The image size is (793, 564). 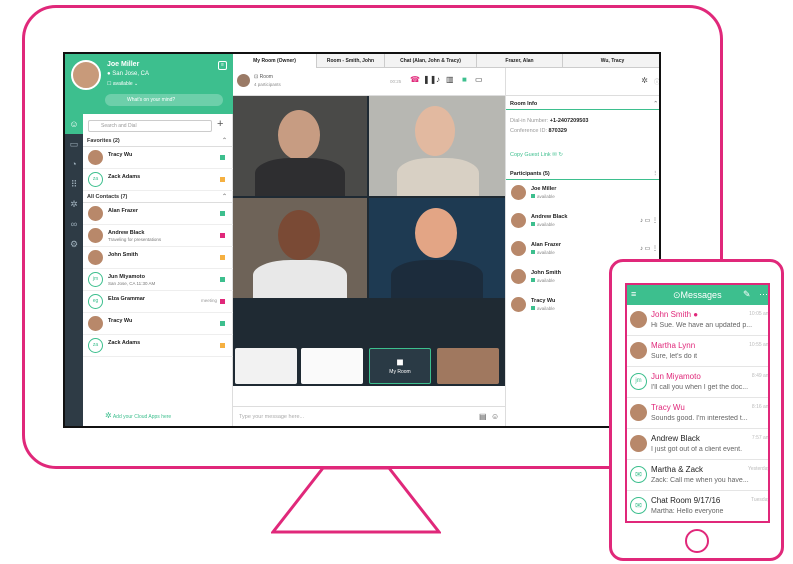 I want to click on share-screen-icon: ▭, so click(x=479, y=79).